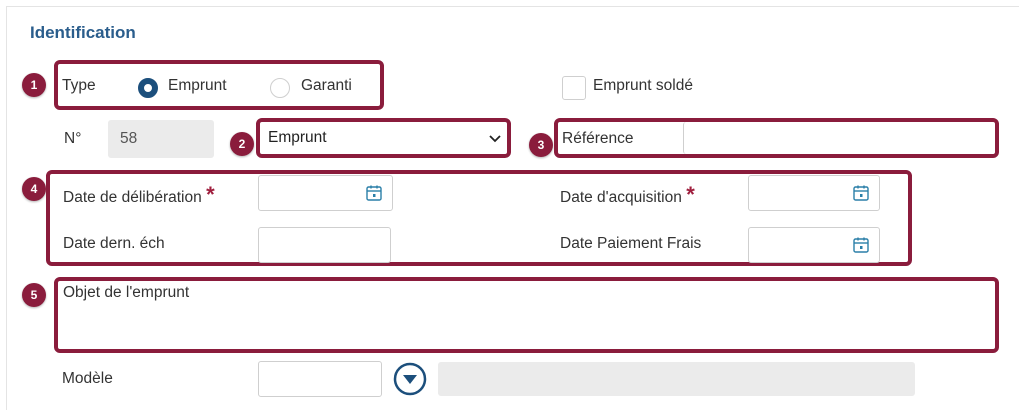 The height and width of the screenshot is (412, 1025). I want to click on modele-description-field, so click(676, 379).